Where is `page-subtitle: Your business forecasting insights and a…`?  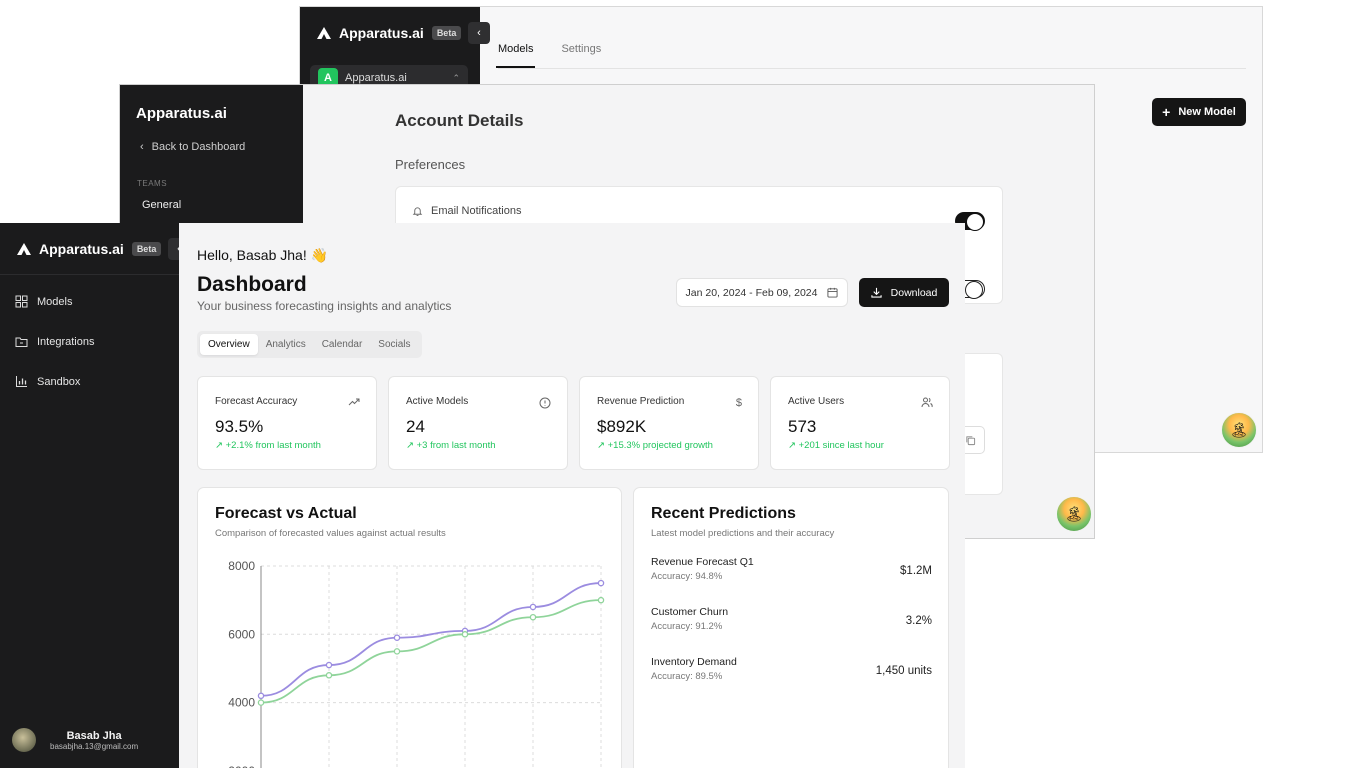 page-subtitle: Your business forecasting insights and a… is located at coordinates (324, 306).